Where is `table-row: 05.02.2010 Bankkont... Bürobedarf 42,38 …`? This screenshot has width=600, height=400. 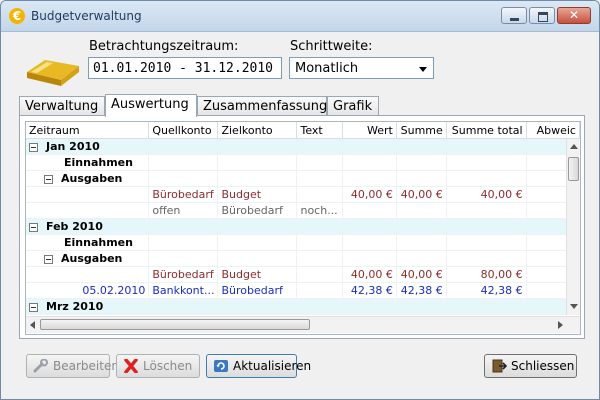
table-row: 05.02.2010 Bankkont... Bürobedarf 42,38 … is located at coordinates (303, 290).